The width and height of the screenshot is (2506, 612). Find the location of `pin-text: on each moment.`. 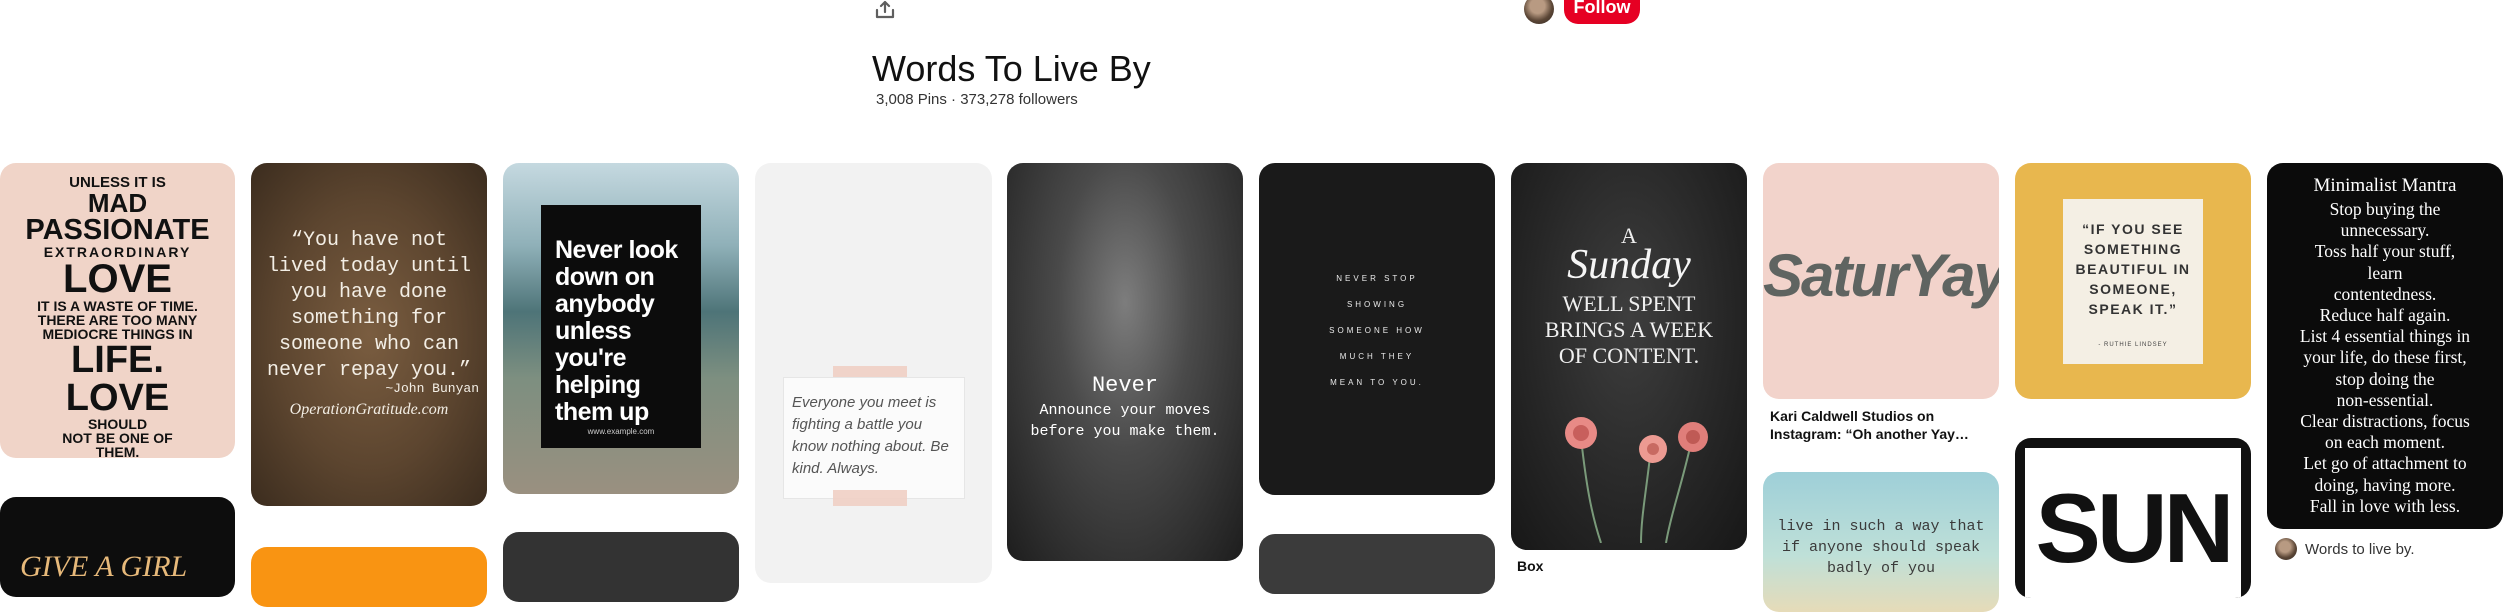

pin-text: on each moment. is located at coordinates (2385, 442).